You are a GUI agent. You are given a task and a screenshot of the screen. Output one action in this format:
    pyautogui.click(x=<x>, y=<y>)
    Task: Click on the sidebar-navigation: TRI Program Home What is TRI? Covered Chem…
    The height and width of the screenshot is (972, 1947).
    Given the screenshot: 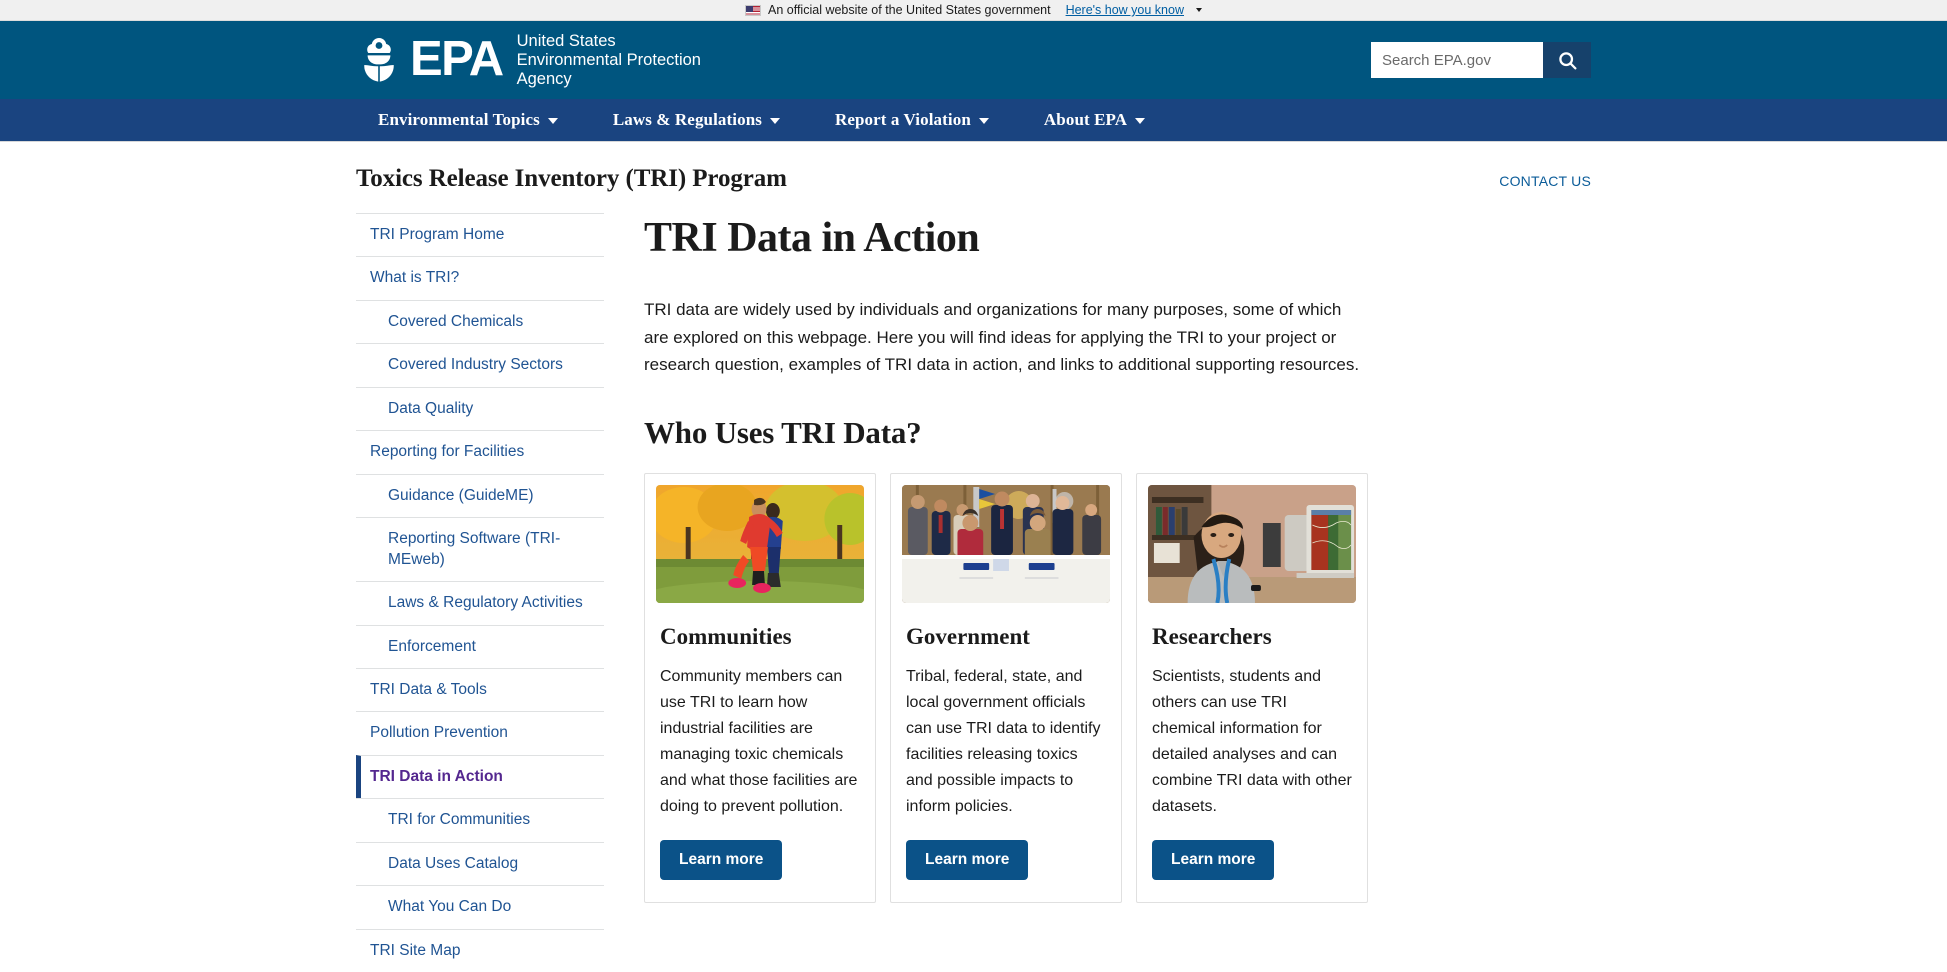 What is the action you would take?
    pyautogui.click(x=480, y=588)
    